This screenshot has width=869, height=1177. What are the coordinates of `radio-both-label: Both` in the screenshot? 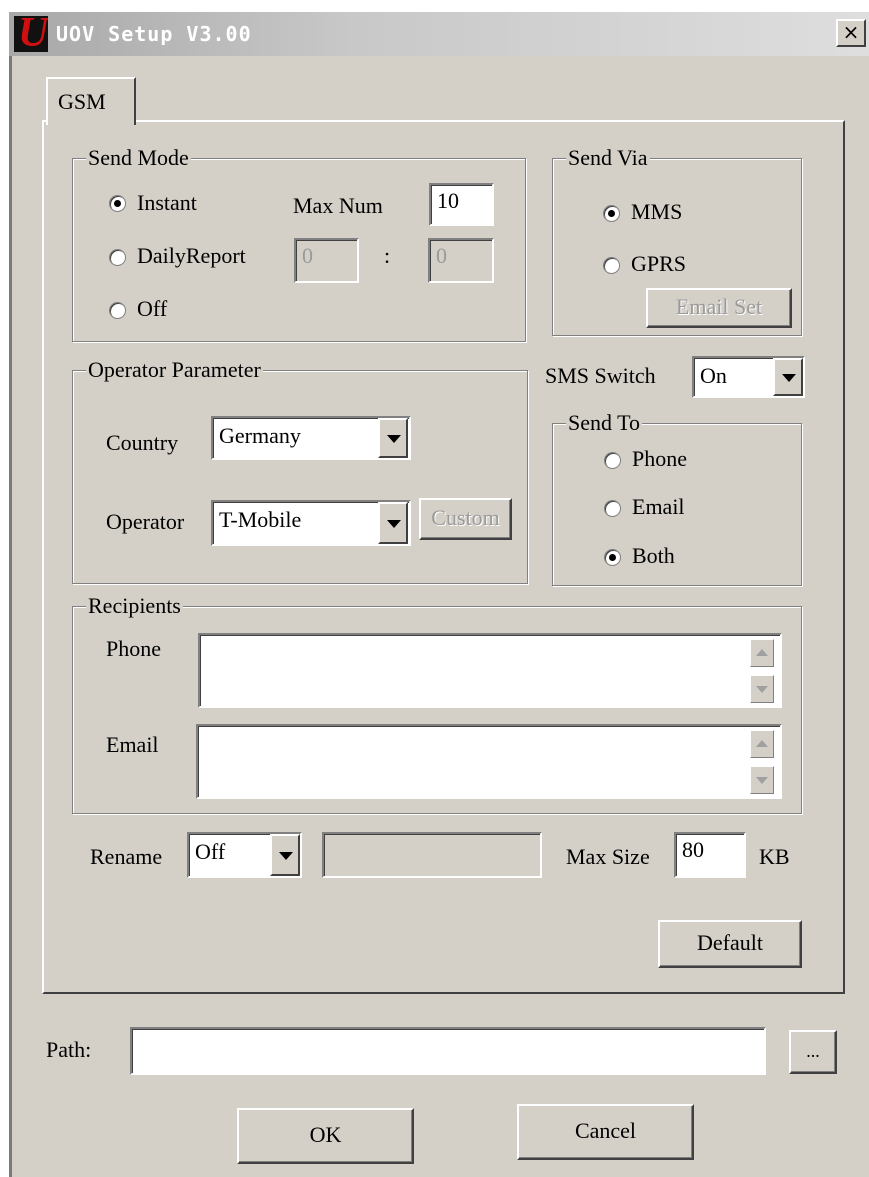 It's located at (653, 555).